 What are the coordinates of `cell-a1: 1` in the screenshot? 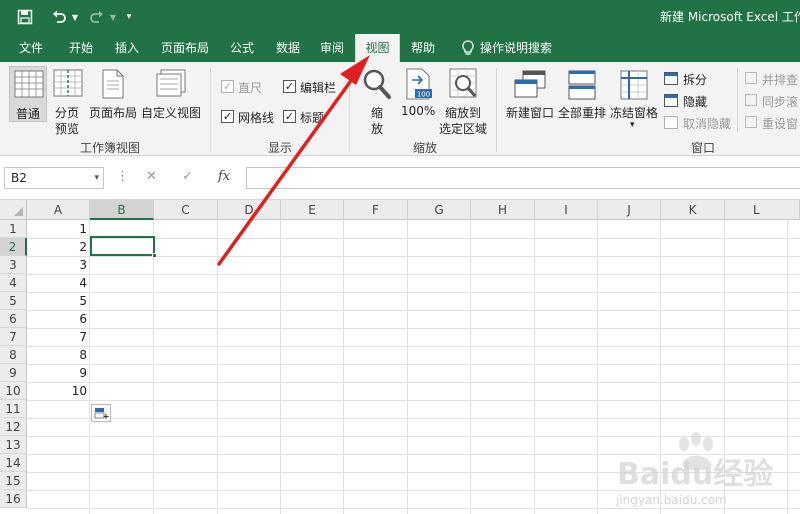 It's located at (58, 229).